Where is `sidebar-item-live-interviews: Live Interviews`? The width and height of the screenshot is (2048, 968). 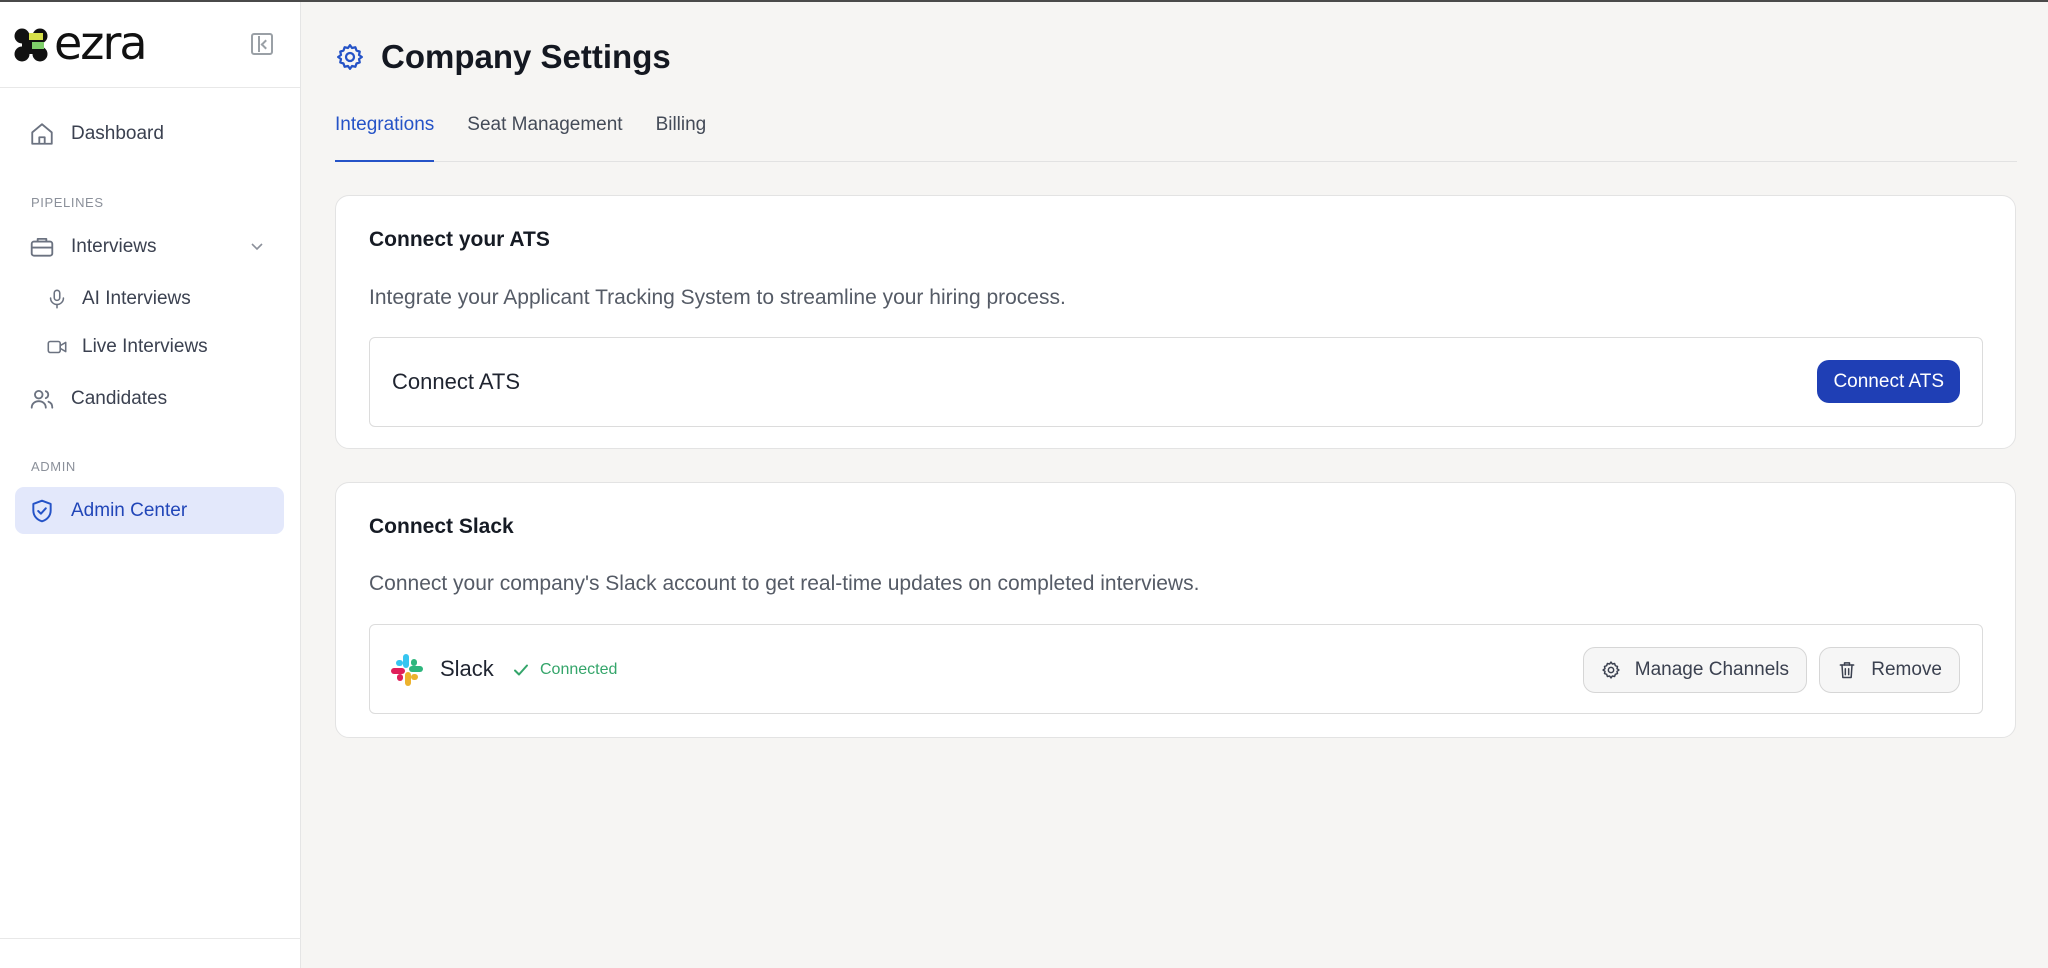 sidebar-item-live-interviews: Live Interviews is located at coordinates (149, 346).